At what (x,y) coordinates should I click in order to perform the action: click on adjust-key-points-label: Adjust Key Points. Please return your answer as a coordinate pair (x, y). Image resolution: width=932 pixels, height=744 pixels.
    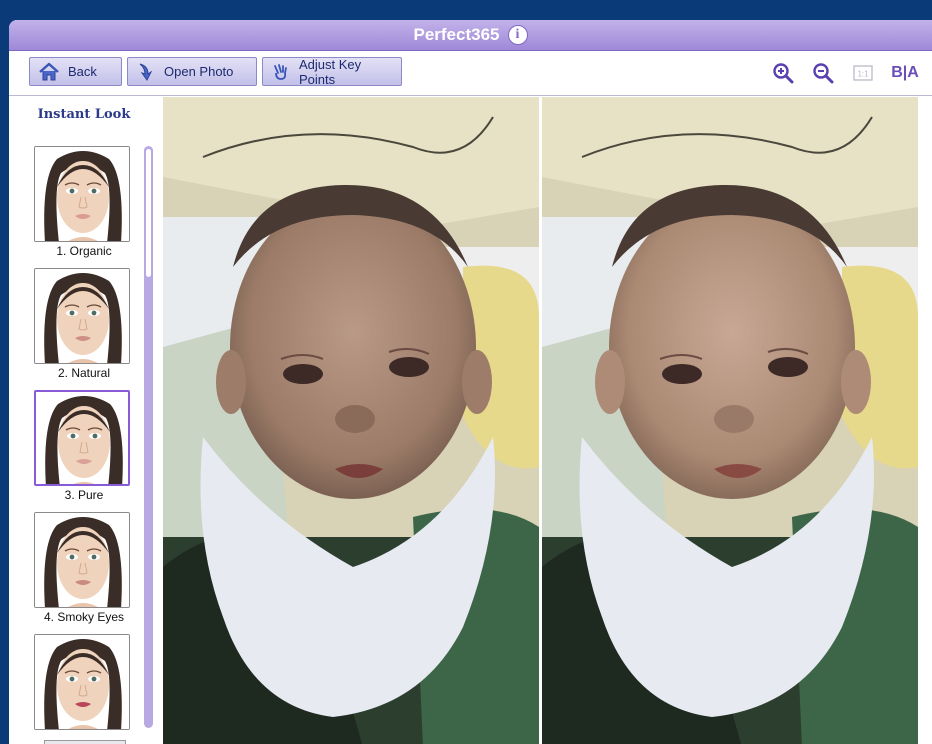
    Looking at the image, I should click on (330, 71).